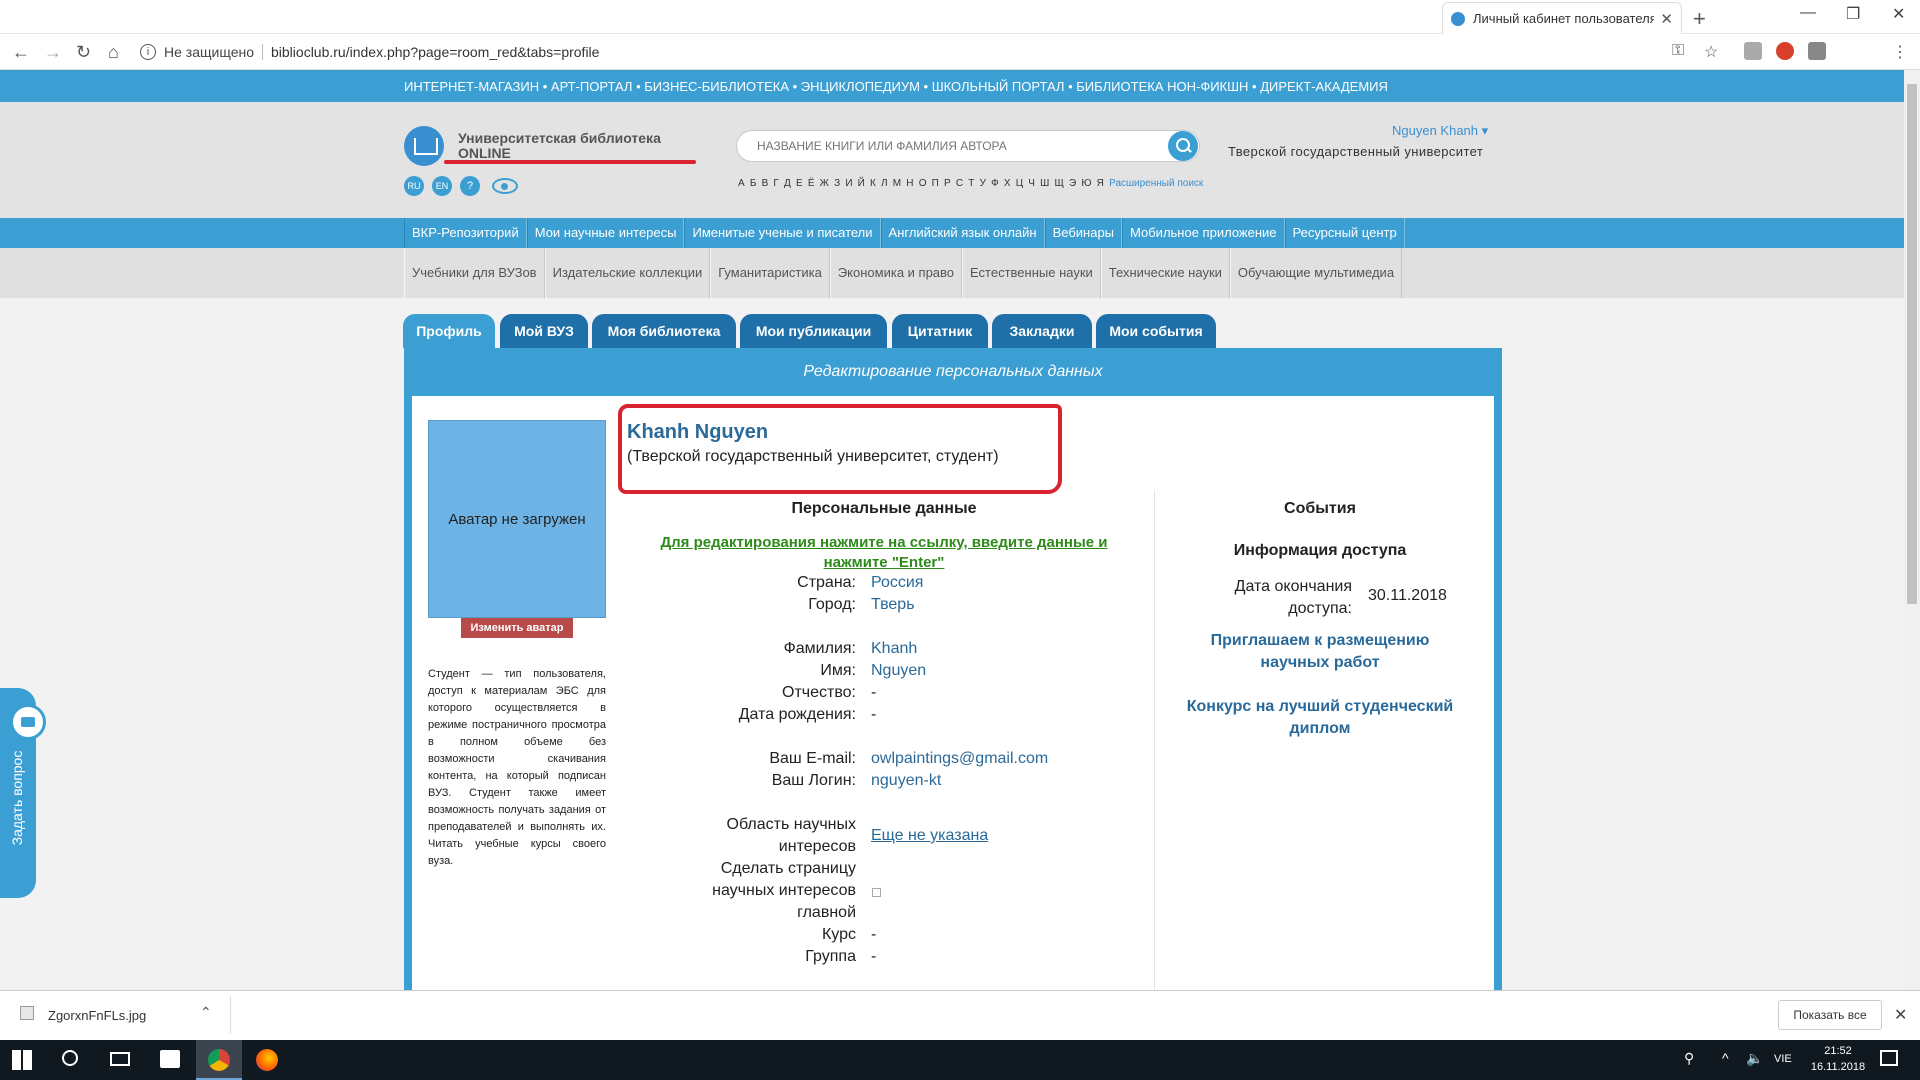 The image size is (1920, 1080). Describe the element at coordinates (22, 1060) in the screenshot. I see `windows-start-icon` at that location.